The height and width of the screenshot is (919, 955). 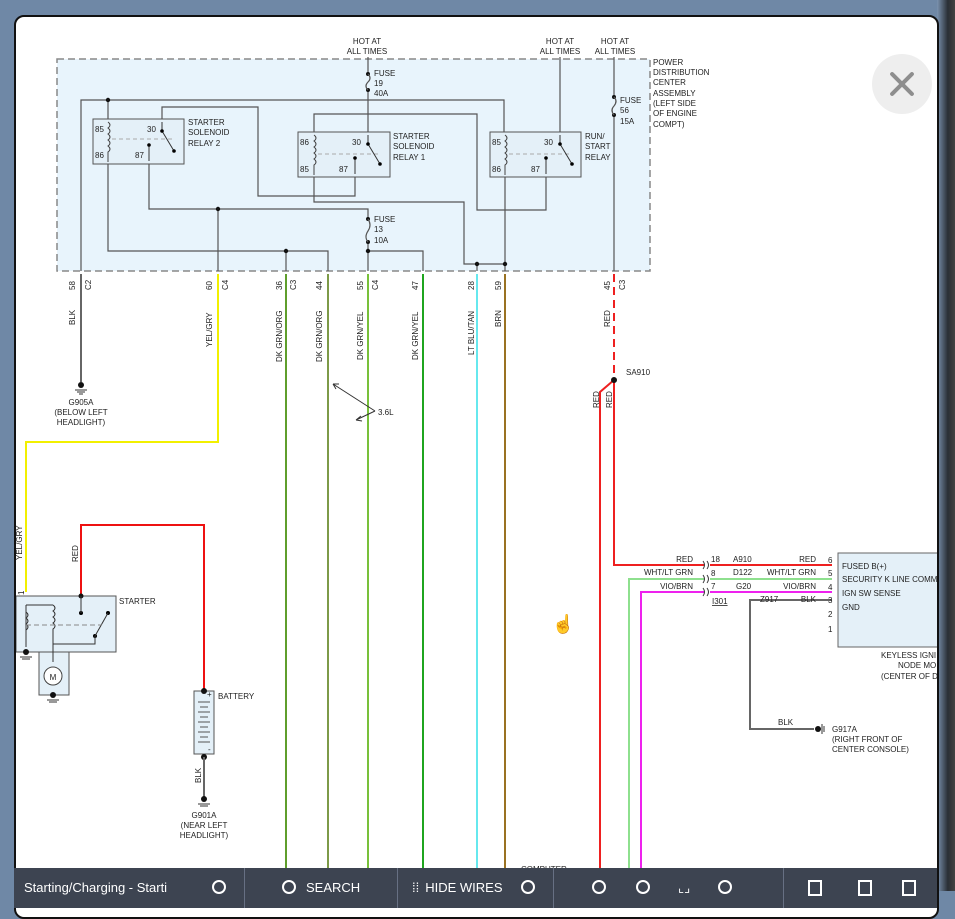 I want to click on search-button: SEARCH, so click(x=321, y=888).